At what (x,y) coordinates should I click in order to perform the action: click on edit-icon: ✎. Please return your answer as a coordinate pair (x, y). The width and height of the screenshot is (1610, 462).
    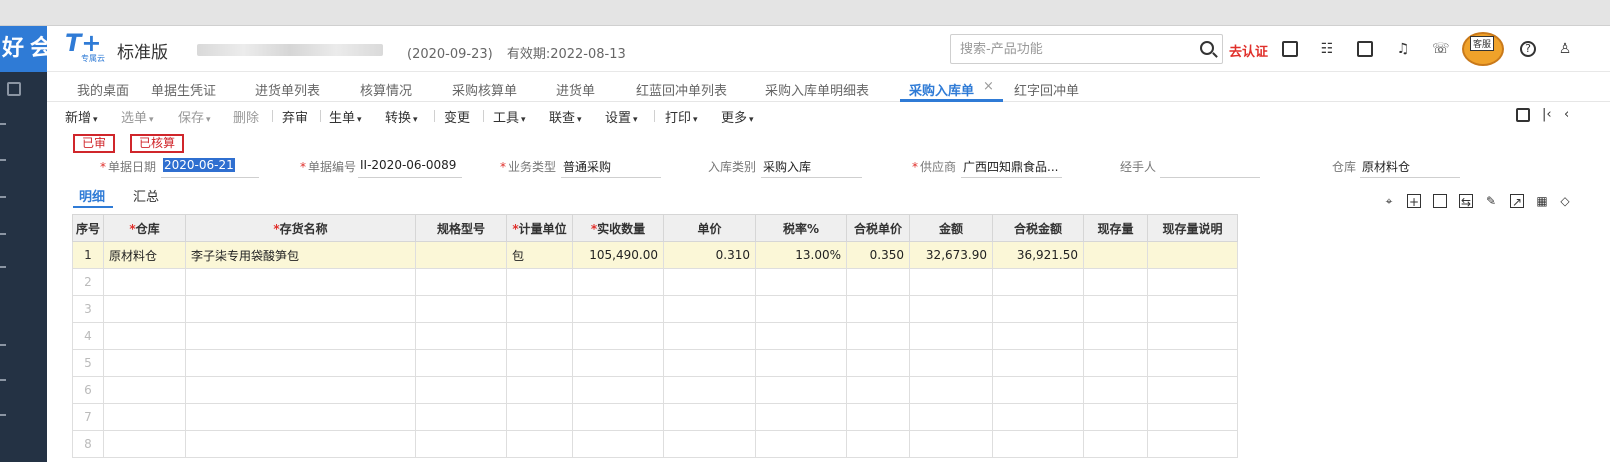
    Looking at the image, I should click on (1491, 201).